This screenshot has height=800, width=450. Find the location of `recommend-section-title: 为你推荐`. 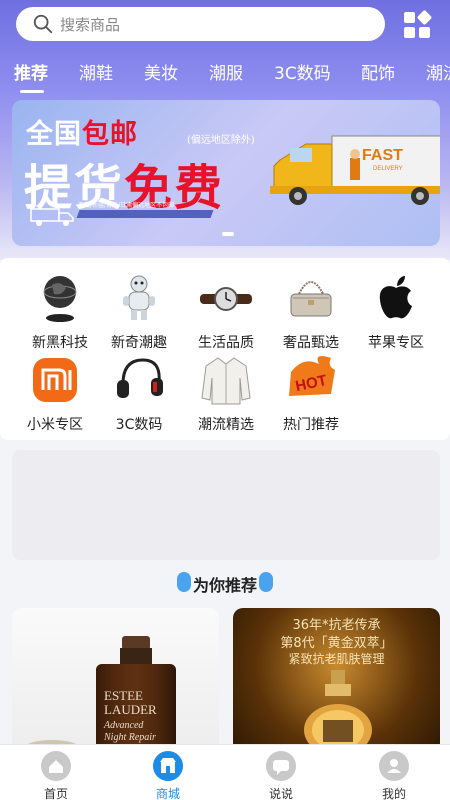

recommend-section-title: 为你推荐 is located at coordinates (225, 584).